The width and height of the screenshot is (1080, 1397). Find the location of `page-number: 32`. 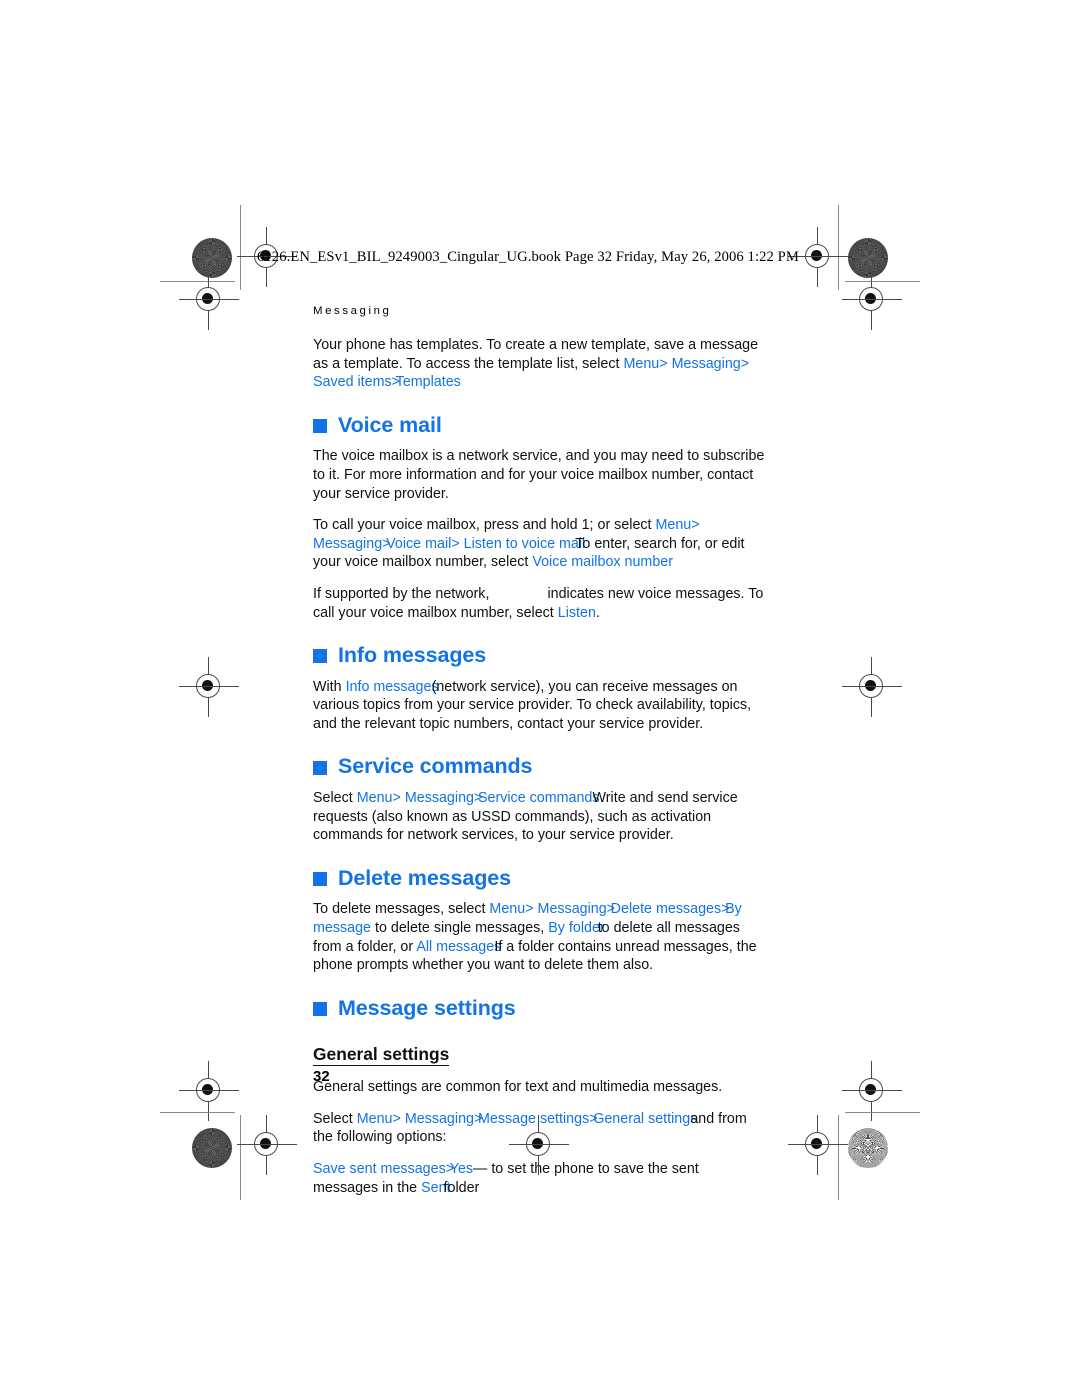

page-number: 32 is located at coordinates (321, 1076).